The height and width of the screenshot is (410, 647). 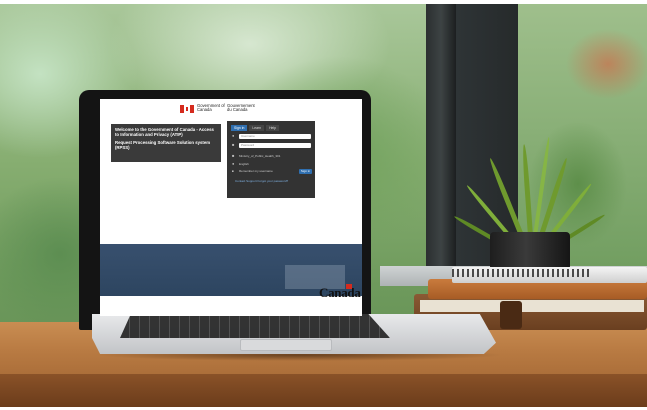 I want to click on login-tabs: Sign in Learn Help, so click(x=255, y=128).